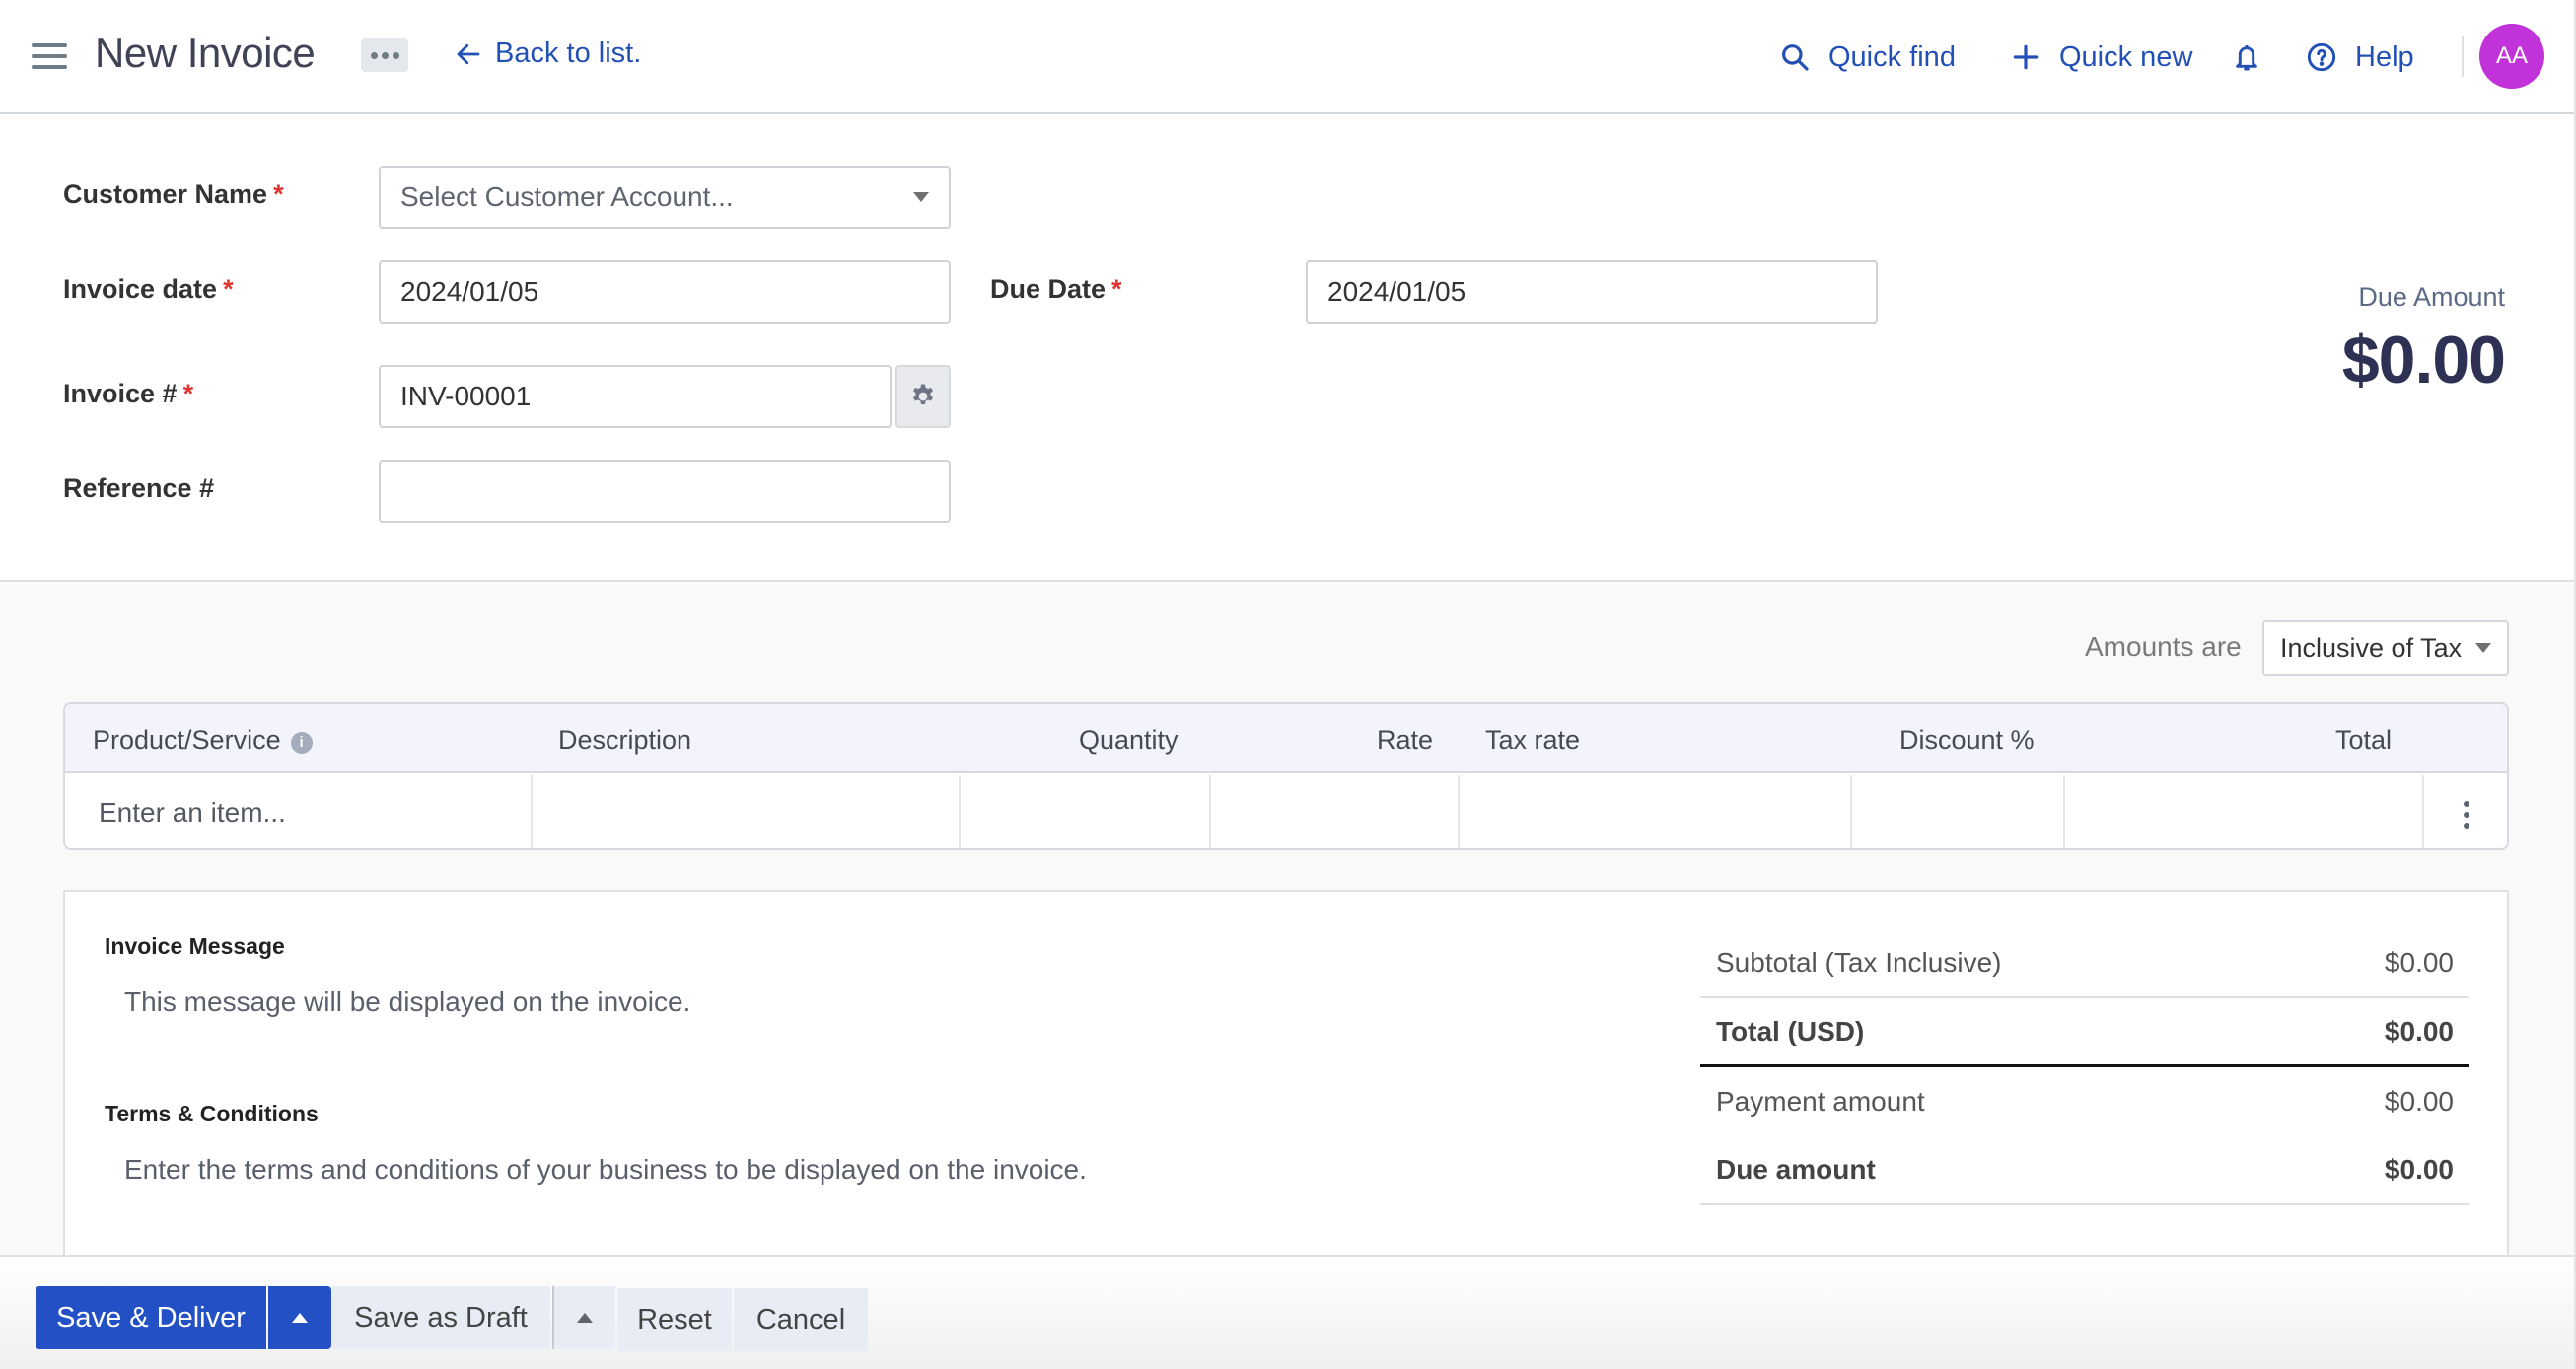  I want to click on notifications-button, so click(2246, 57).